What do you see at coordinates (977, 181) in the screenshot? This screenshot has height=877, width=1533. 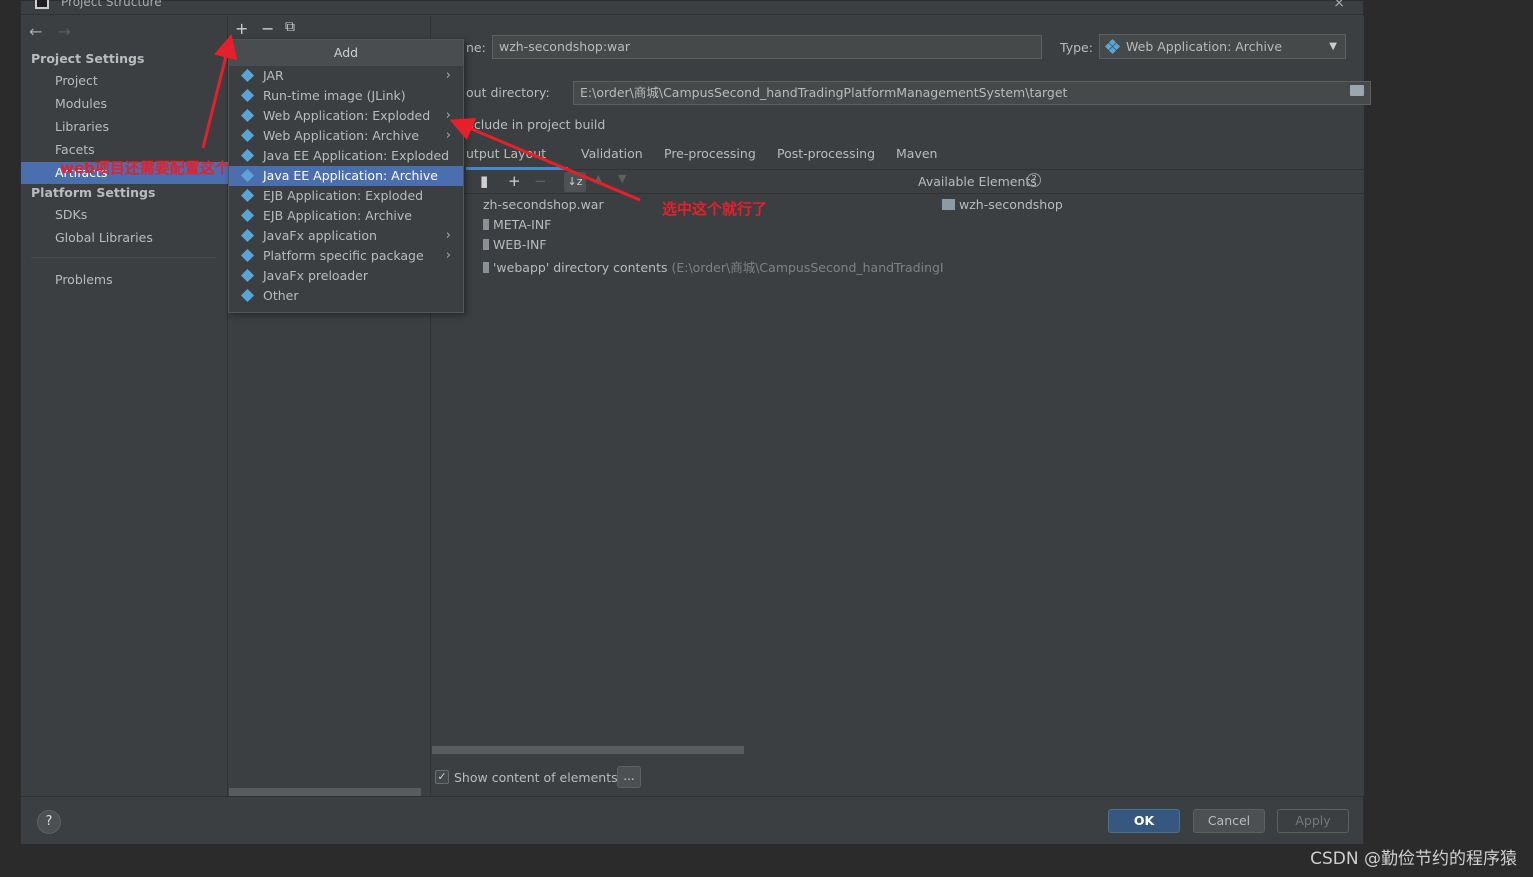 I see `available-elements-label: Available Elements` at bounding box center [977, 181].